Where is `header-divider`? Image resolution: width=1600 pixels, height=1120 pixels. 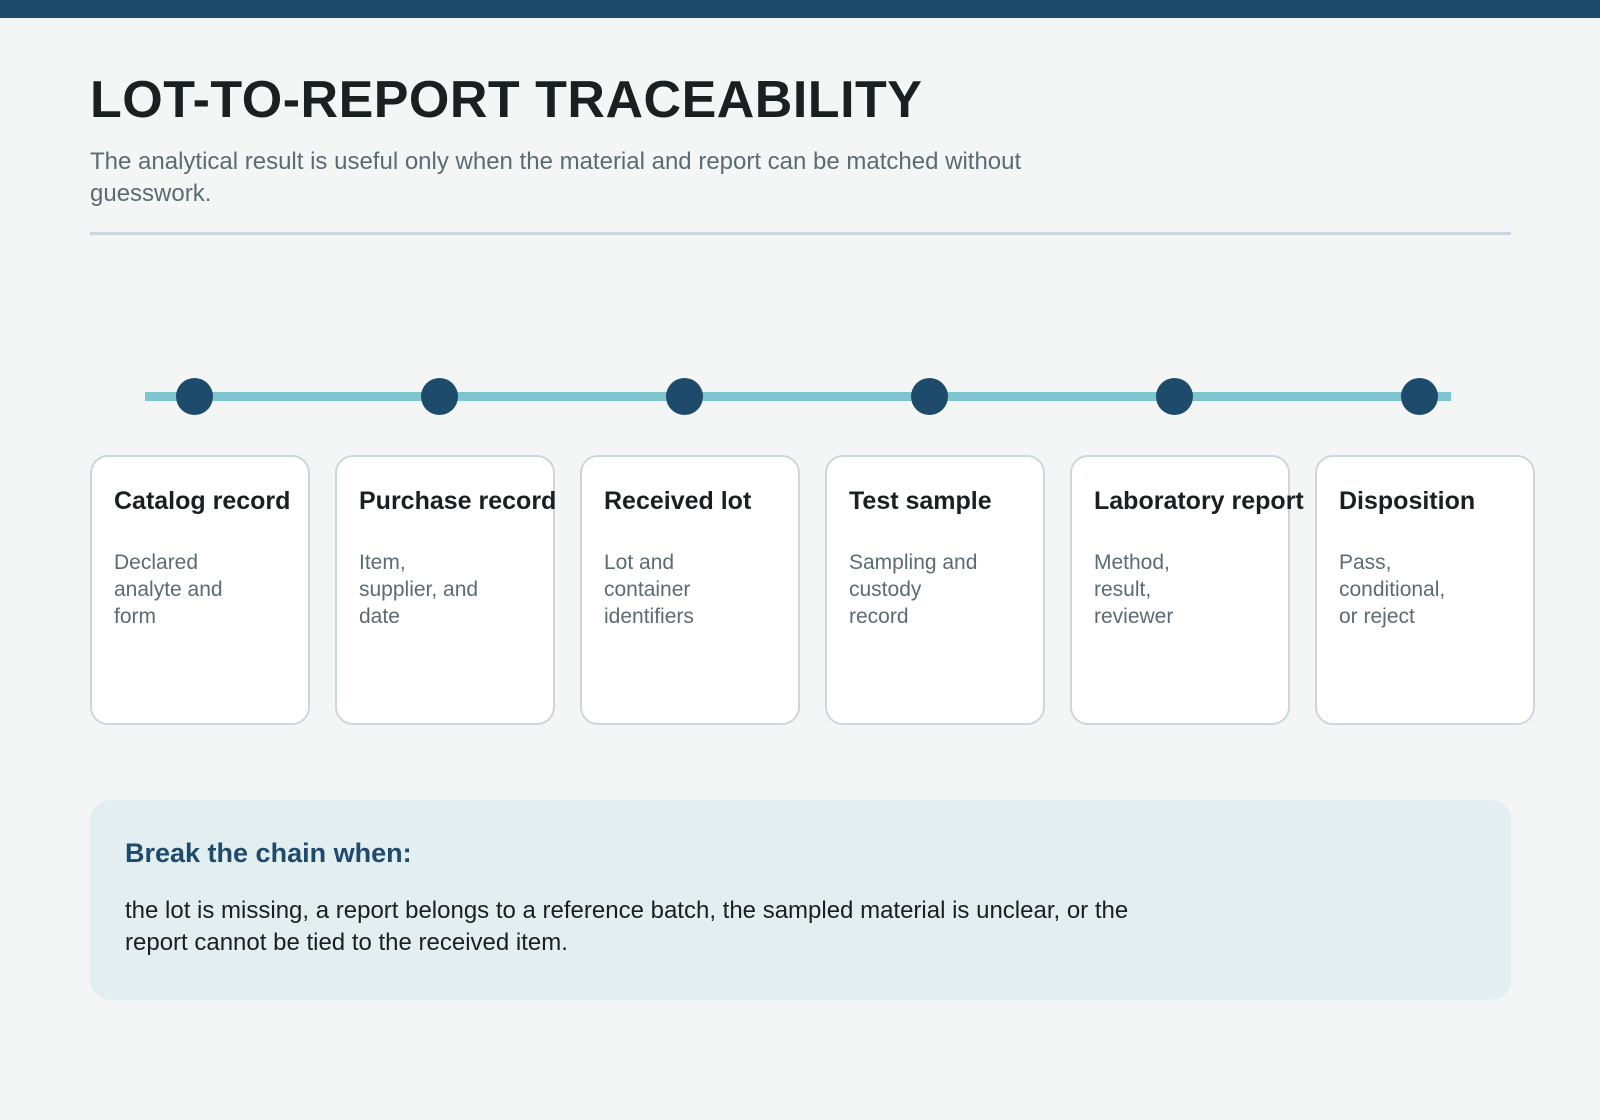 header-divider is located at coordinates (800, 233).